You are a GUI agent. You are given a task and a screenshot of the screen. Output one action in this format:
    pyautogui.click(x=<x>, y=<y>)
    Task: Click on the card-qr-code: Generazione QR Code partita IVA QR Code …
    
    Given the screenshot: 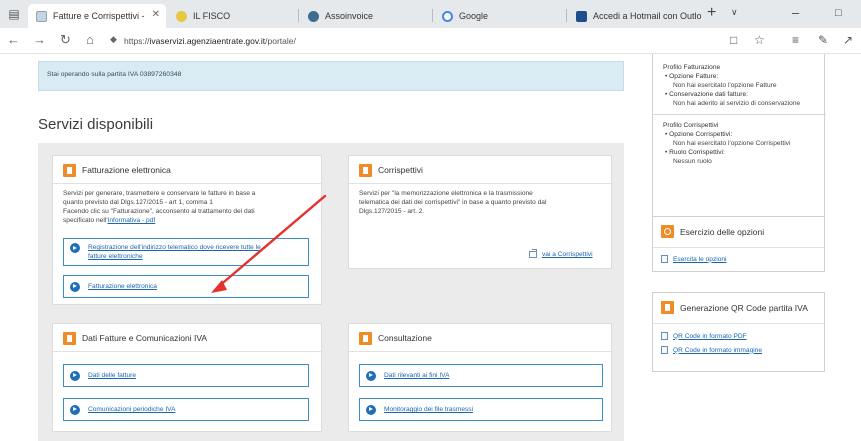 What is the action you would take?
    pyautogui.click(x=738, y=332)
    